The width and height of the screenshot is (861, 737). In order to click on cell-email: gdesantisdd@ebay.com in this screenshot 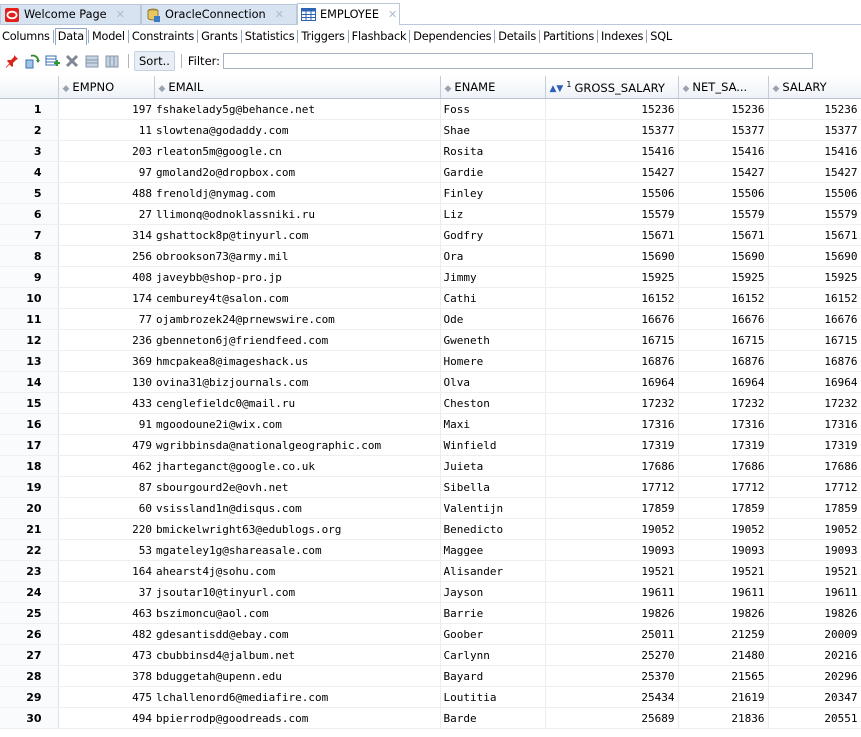, I will do `click(297, 634)`.